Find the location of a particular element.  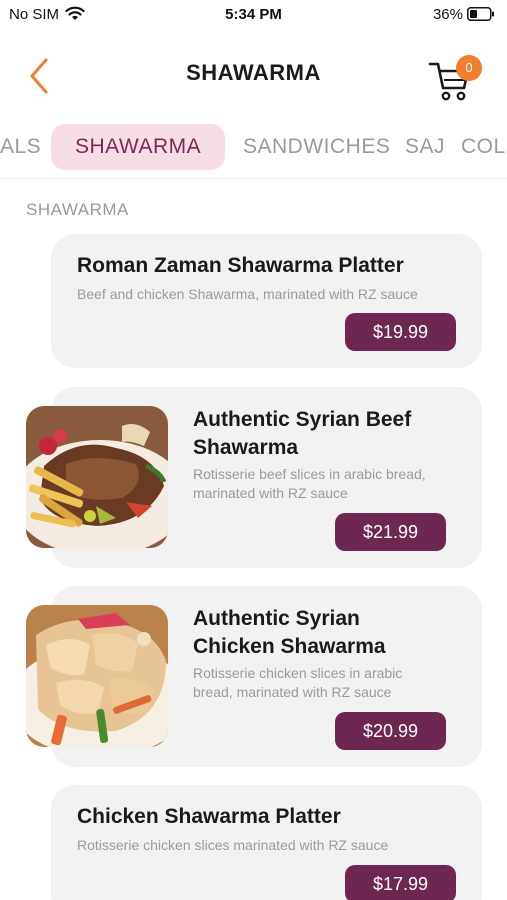

chicken-shawarma-image is located at coordinates (97, 676).